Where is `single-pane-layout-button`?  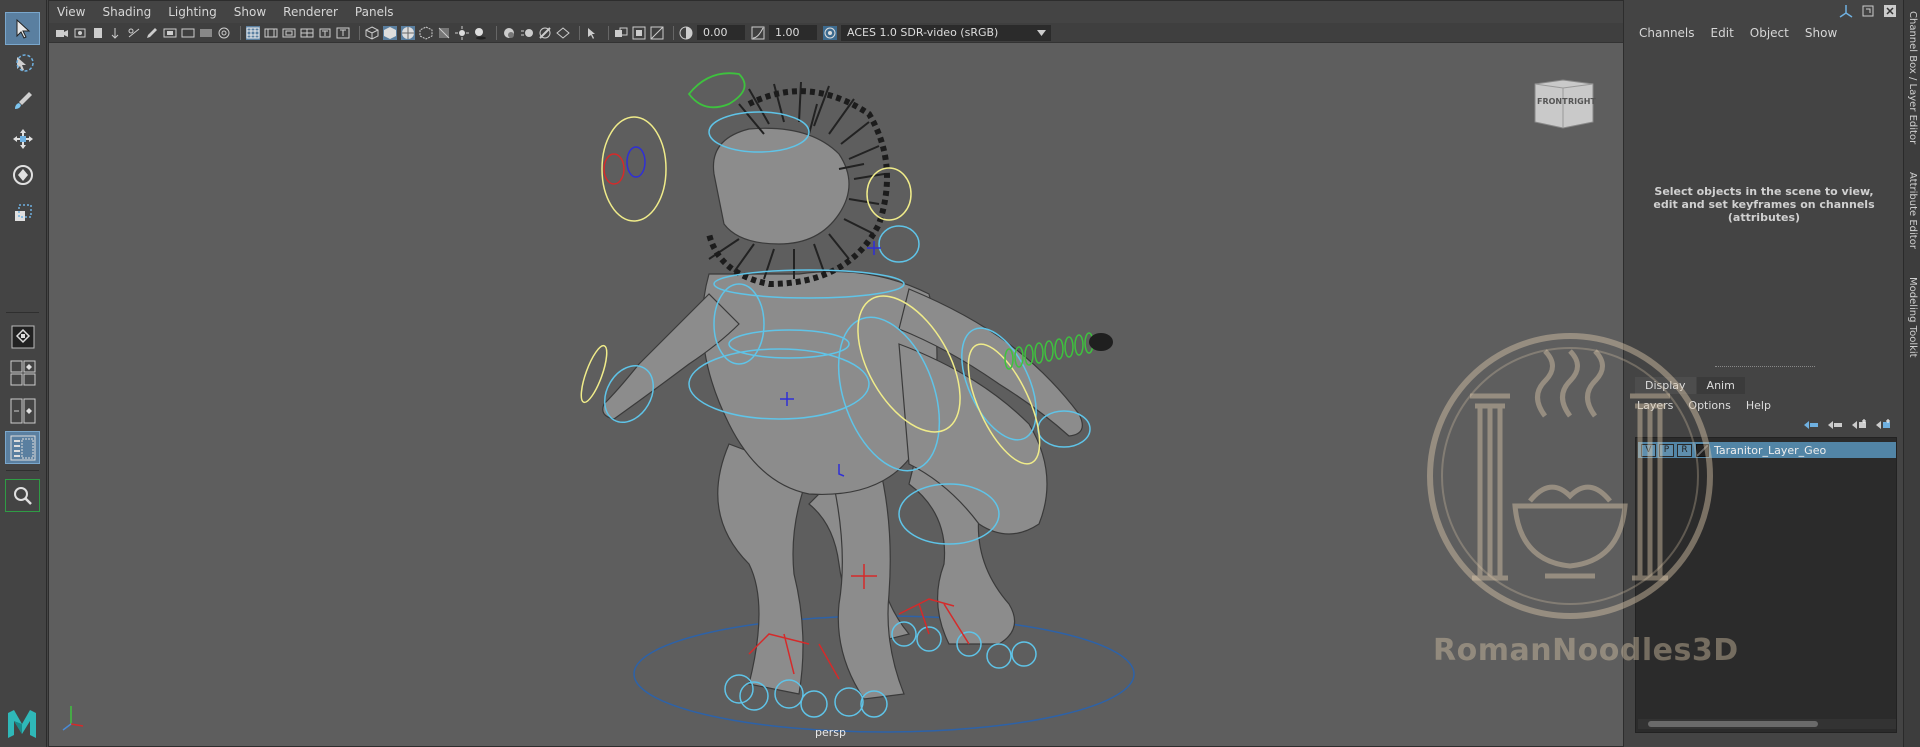
single-pane-layout-button is located at coordinates (22, 336).